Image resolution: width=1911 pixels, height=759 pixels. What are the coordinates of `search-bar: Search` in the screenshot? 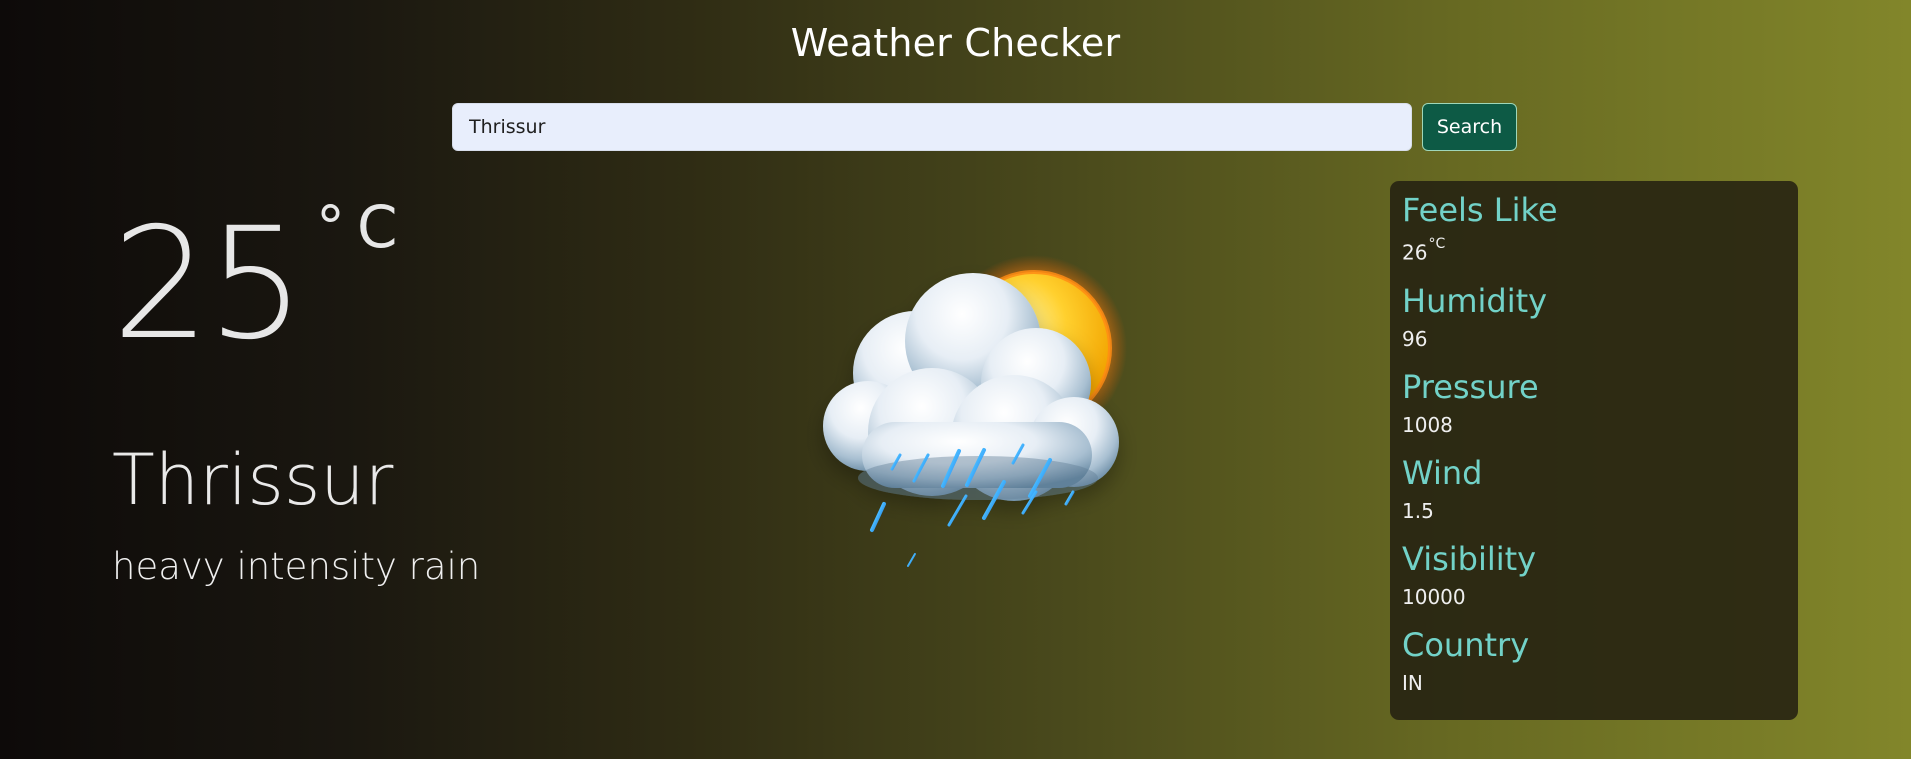 It's located at (985, 127).